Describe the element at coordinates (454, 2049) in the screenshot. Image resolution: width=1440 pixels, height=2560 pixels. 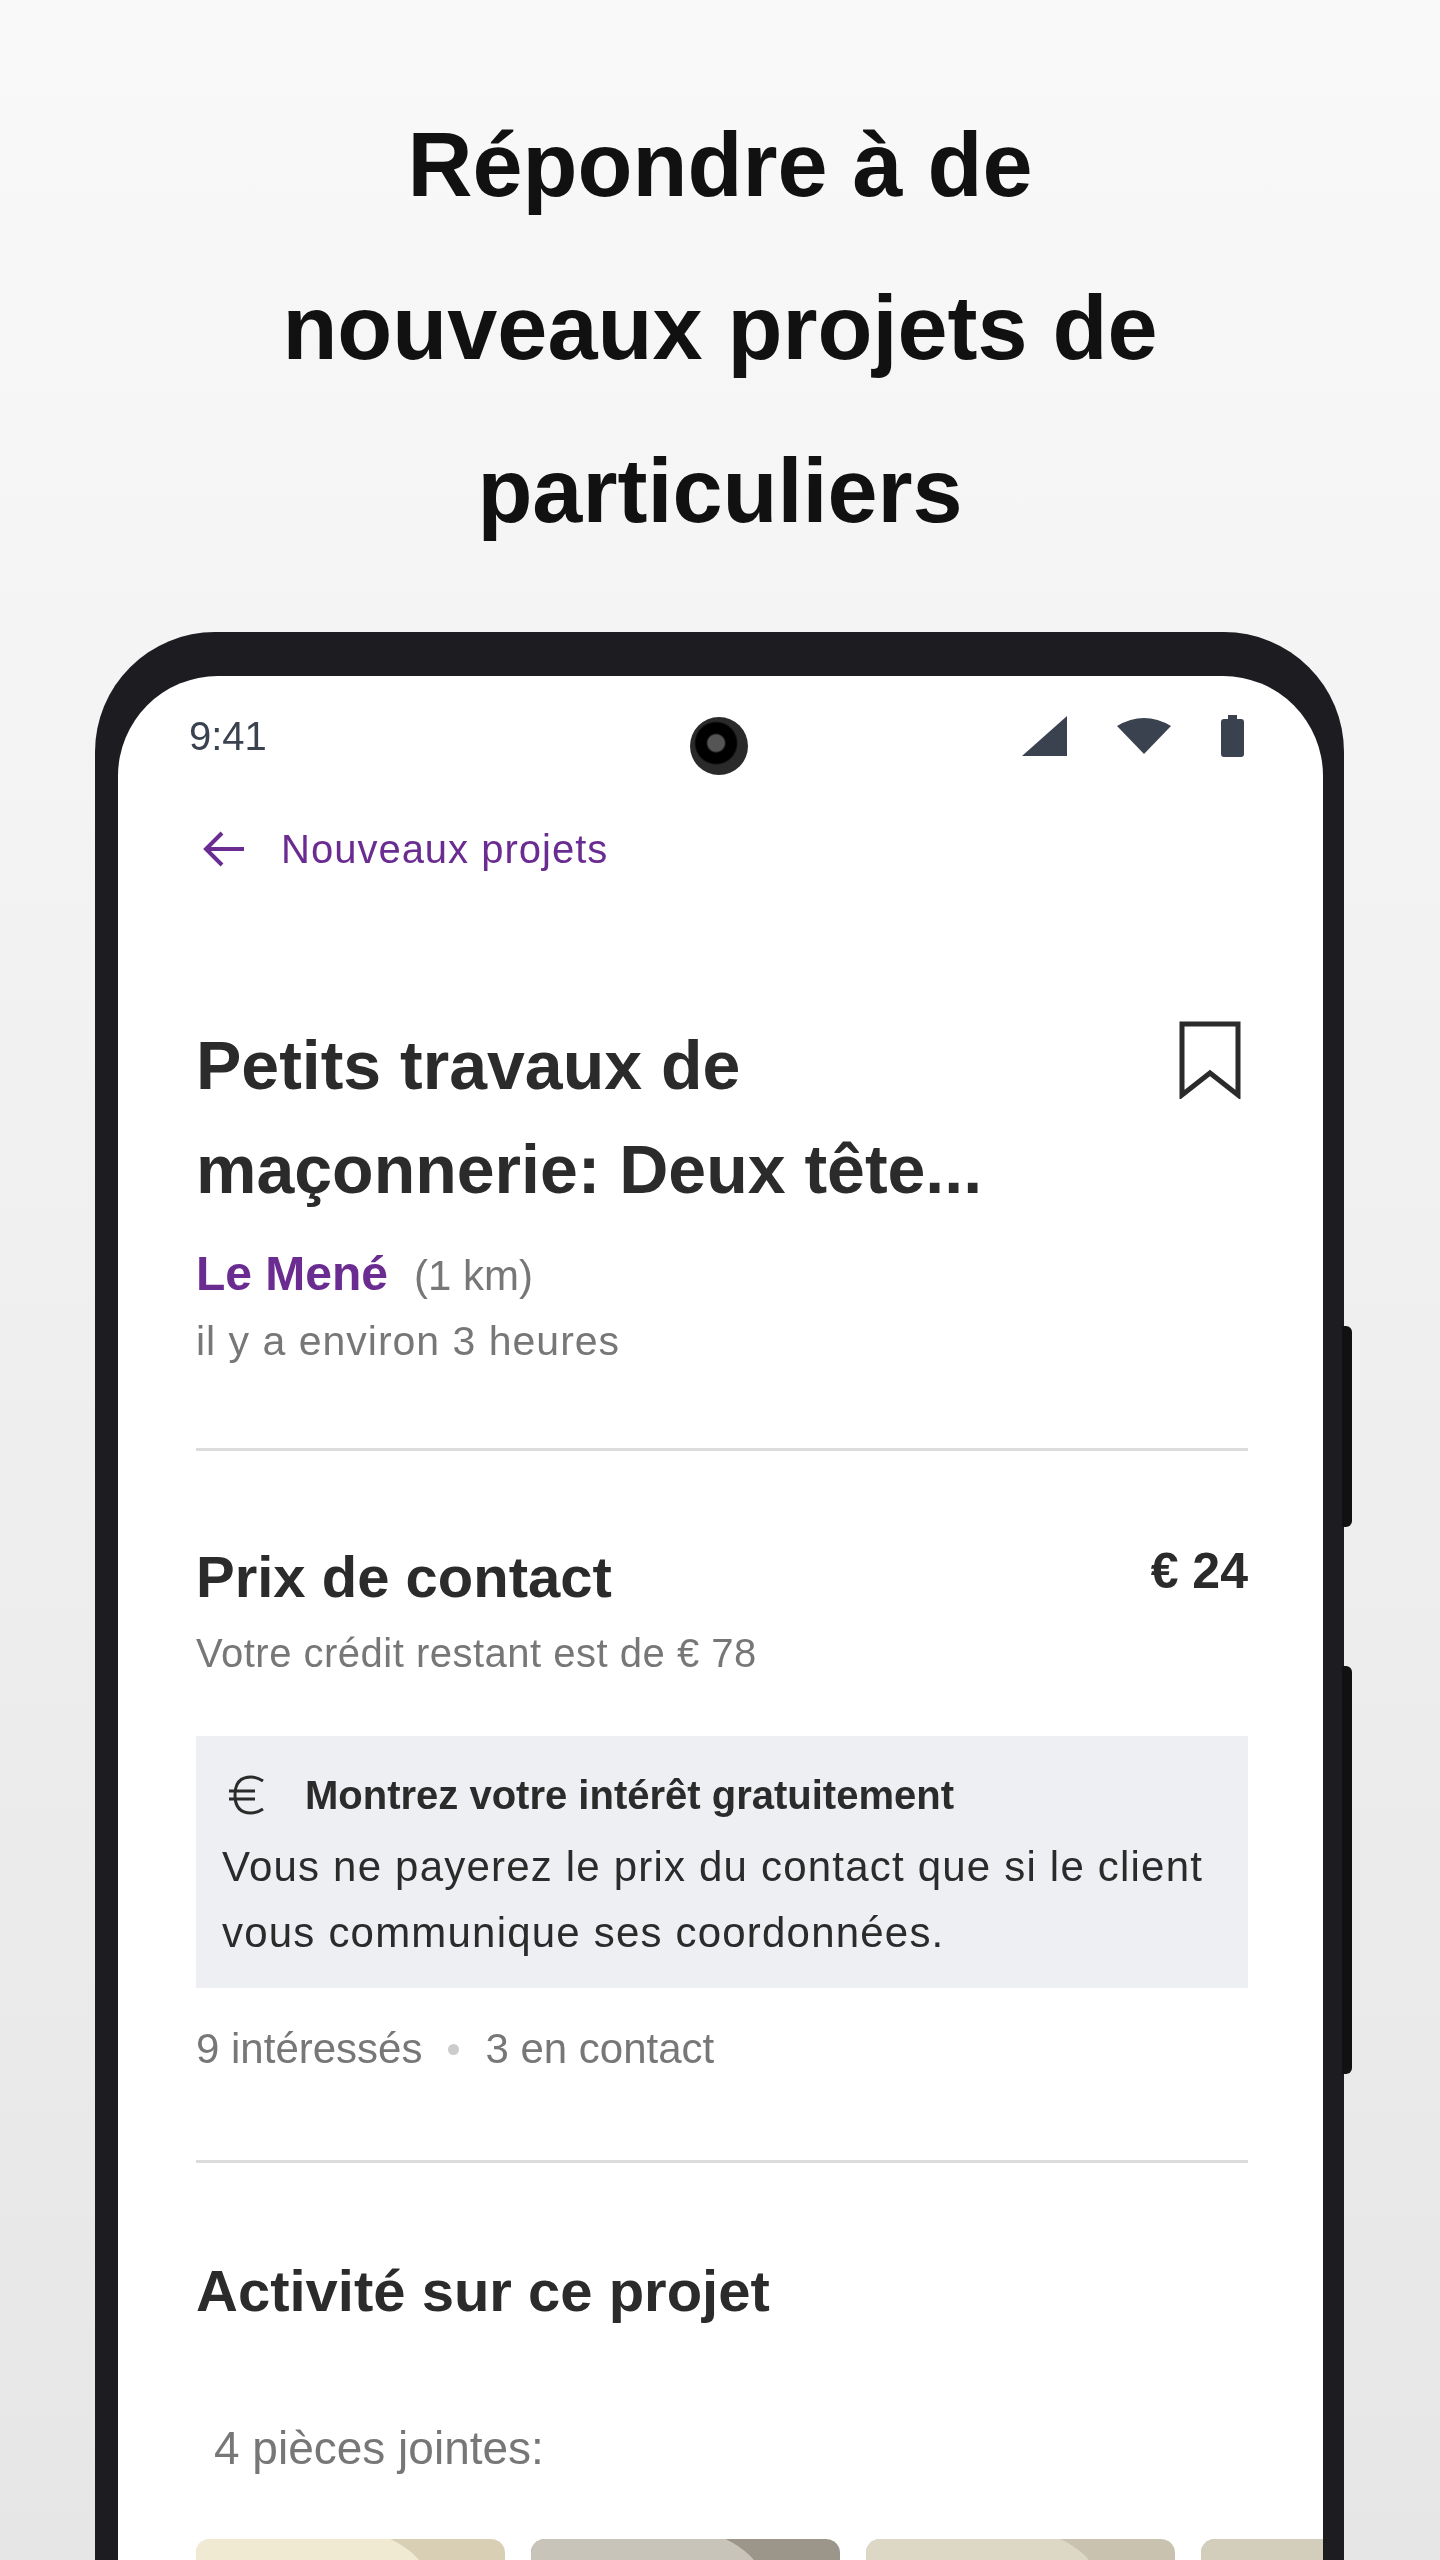
I see `separator-dot` at that location.